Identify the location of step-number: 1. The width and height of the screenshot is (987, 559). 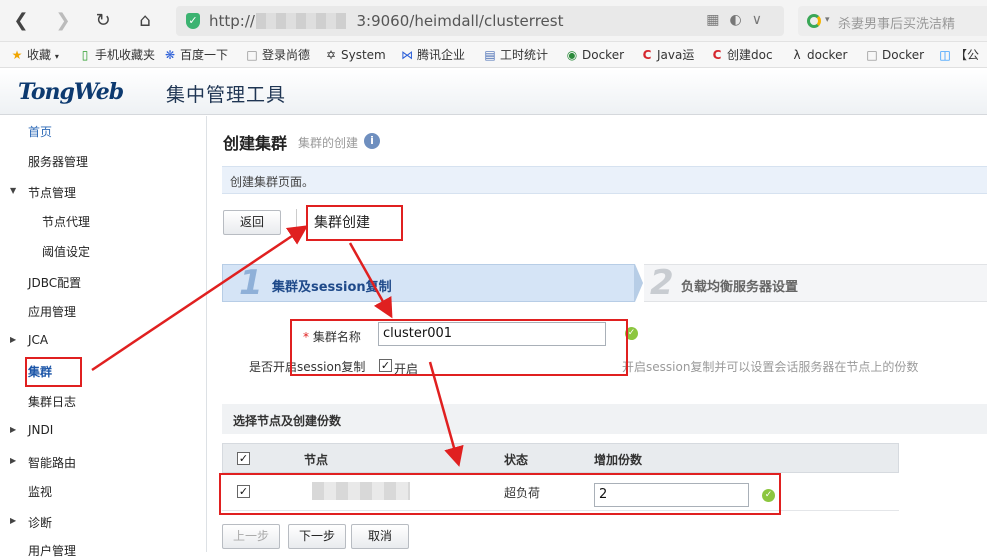
(251, 283).